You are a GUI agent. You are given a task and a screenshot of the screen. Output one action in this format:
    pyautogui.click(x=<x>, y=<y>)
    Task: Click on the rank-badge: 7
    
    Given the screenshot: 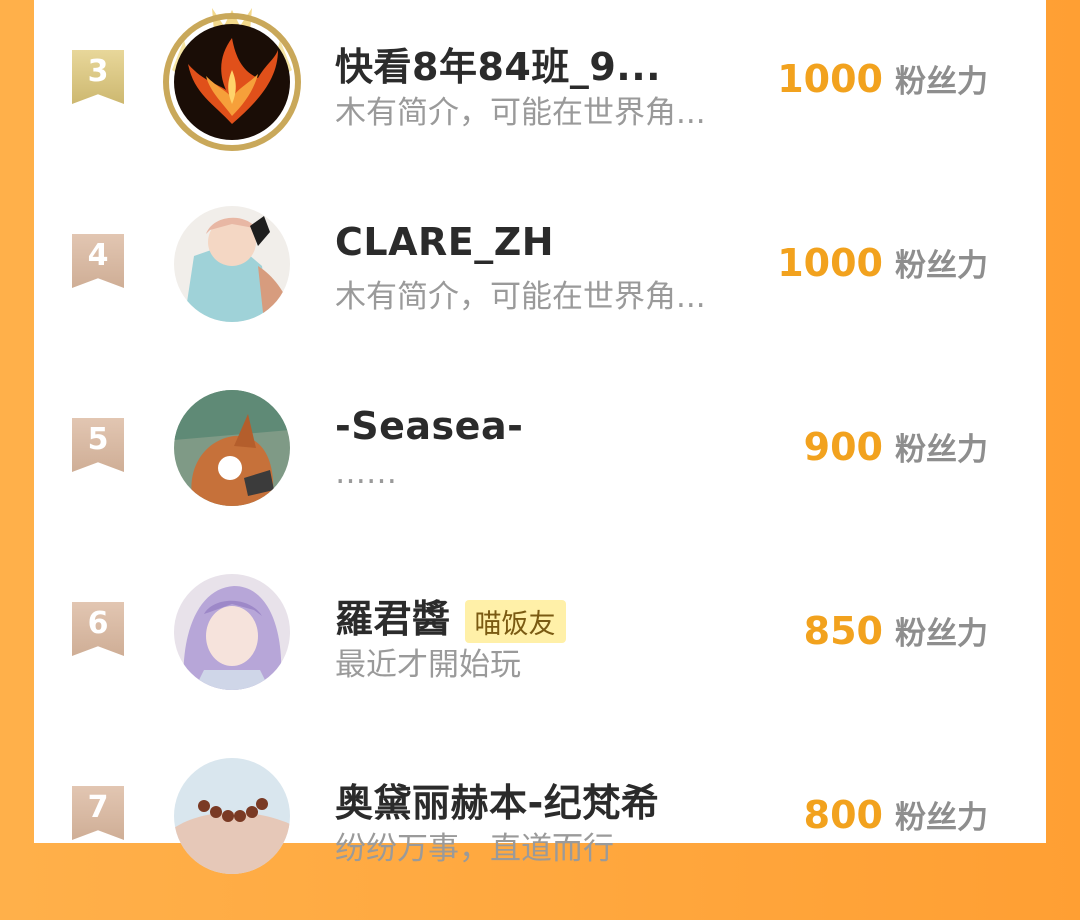 What is the action you would take?
    pyautogui.click(x=98, y=813)
    